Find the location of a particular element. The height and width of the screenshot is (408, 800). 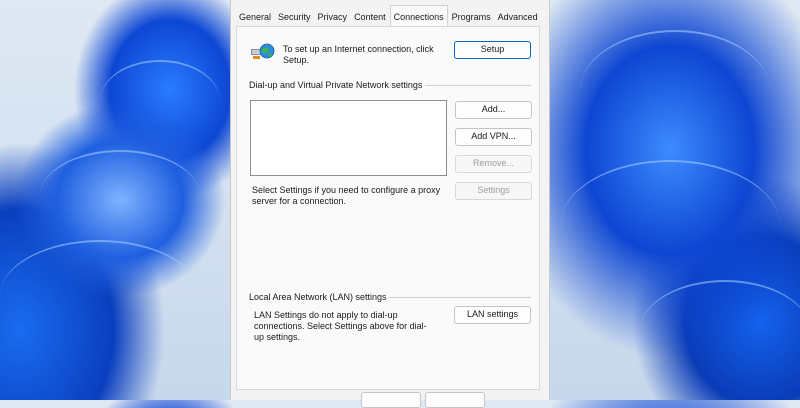

network-globe-icon is located at coordinates (263, 52).